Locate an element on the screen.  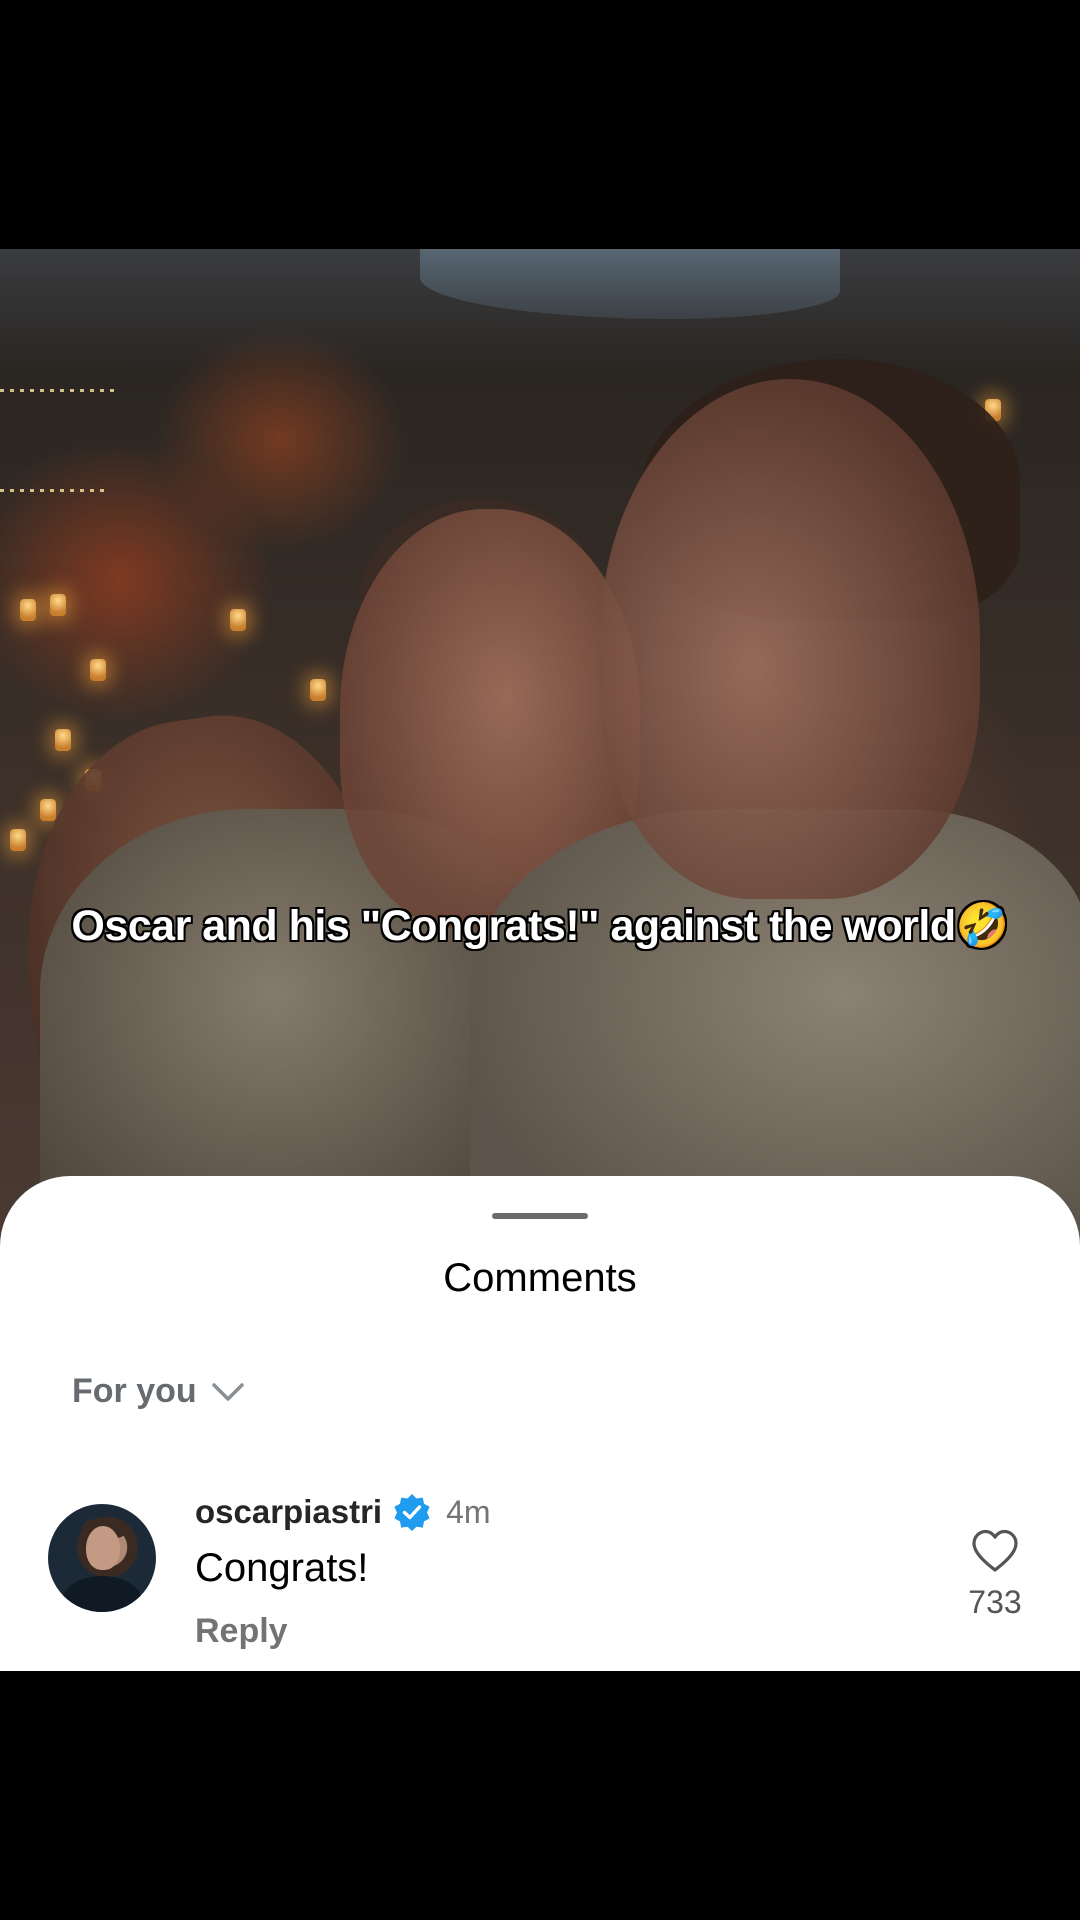
comment-item: oscarpiastri 4m Congrats! Reply 733 is located at coordinates (540, 1580).